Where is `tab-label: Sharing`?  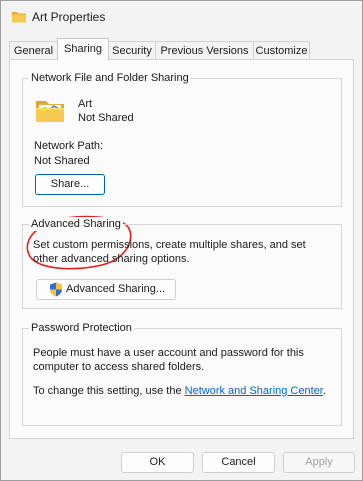 tab-label: Sharing is located at coordinates (83, 49).